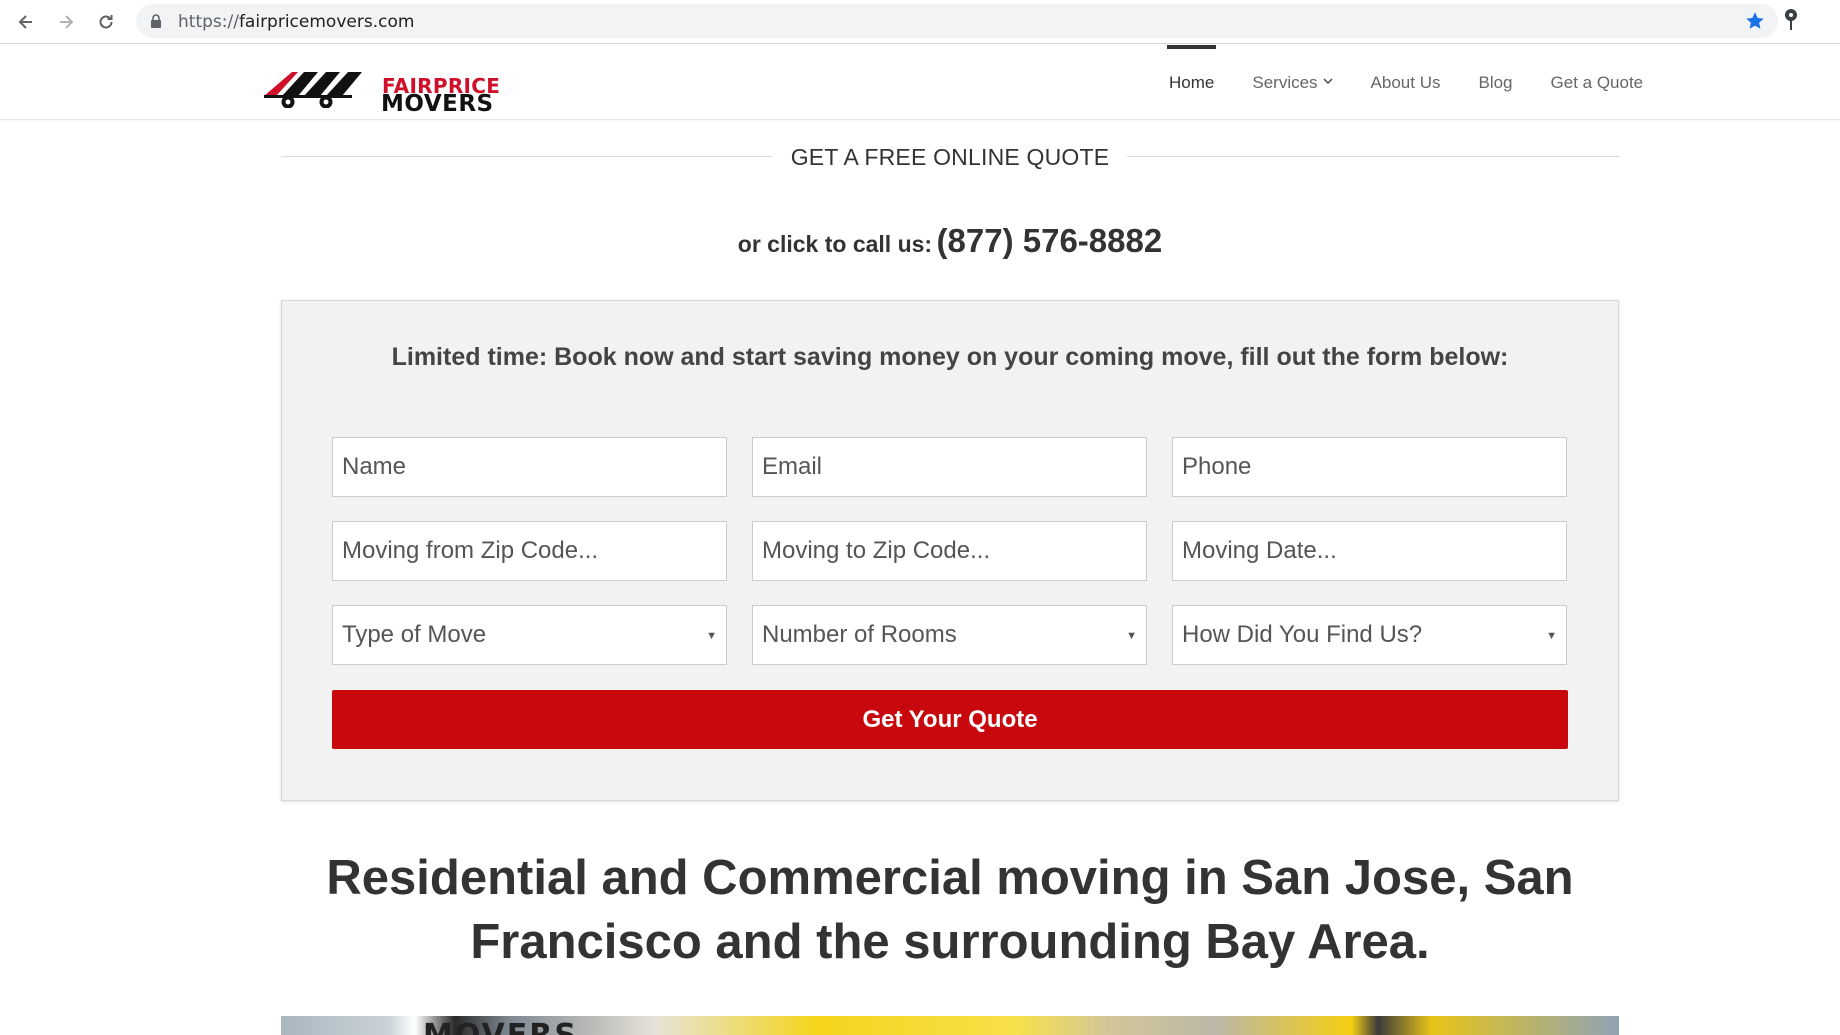 The height and width of the screenshot is (1035, 1840). I want to click on reload-icon, so click(106, 22).